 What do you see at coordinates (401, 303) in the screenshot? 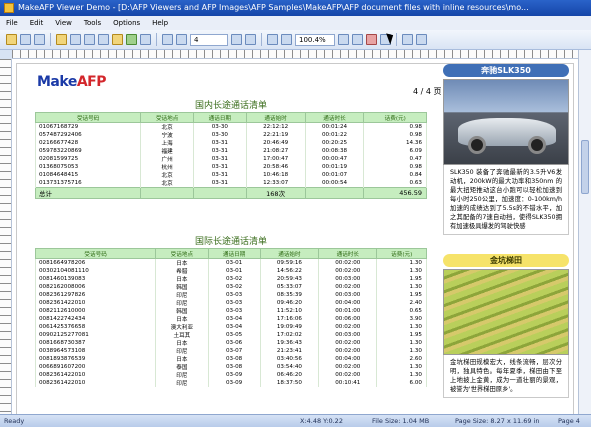
I see `table-cell: 2.40` at bounding box center [401, 303].